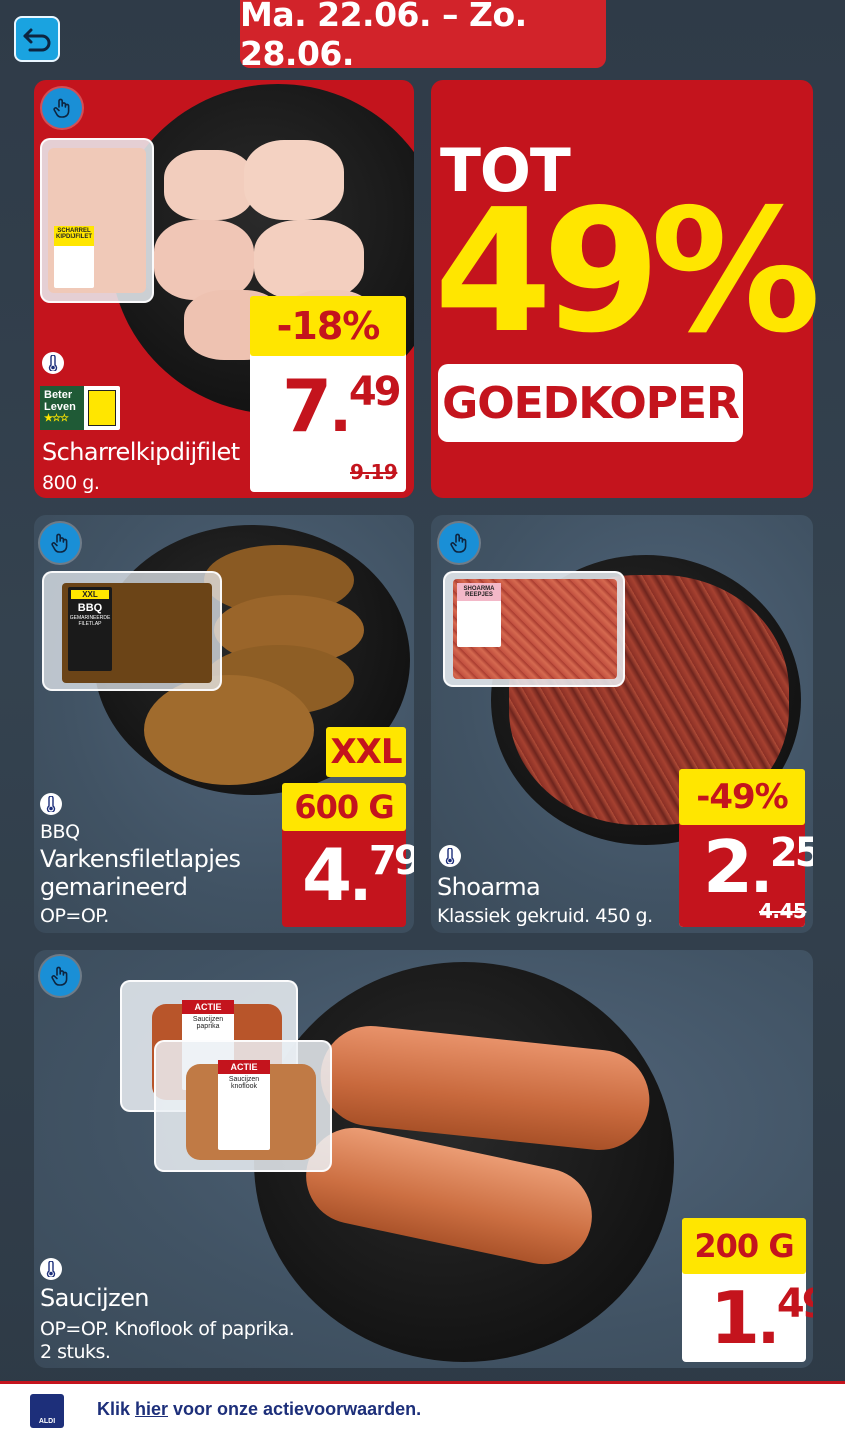 Image resolution: width=845 pixels, height=1436 pixels. I want to click on beter-leven-label: Beter Leven ★☆☆, so click(80, 408).